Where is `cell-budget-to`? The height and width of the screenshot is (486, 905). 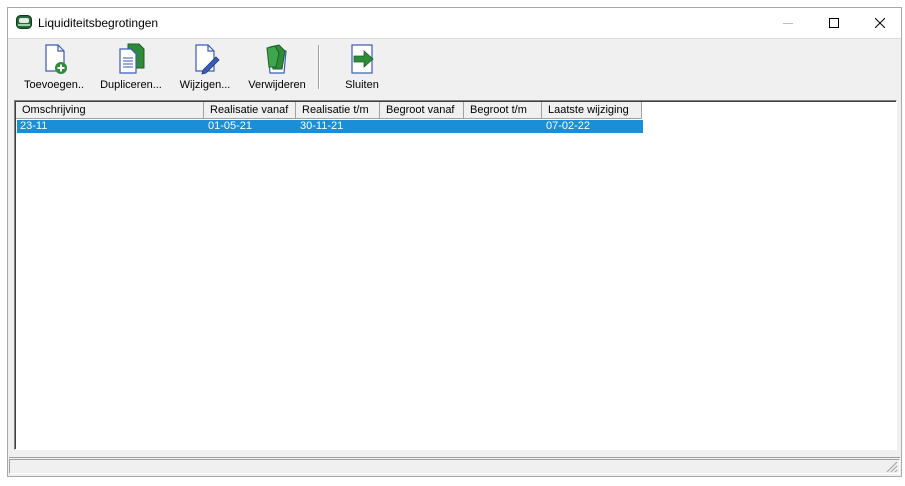 cell-budget-to is located at coordinates (504, 126).